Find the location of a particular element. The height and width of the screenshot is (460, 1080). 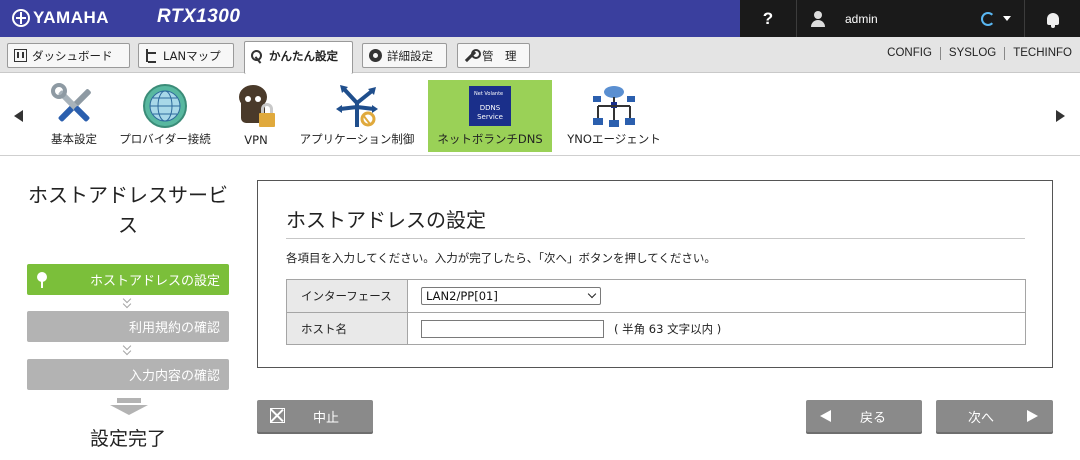

step-input-confirmation: 入力内容の確認 is located at coordinates (128, 374).